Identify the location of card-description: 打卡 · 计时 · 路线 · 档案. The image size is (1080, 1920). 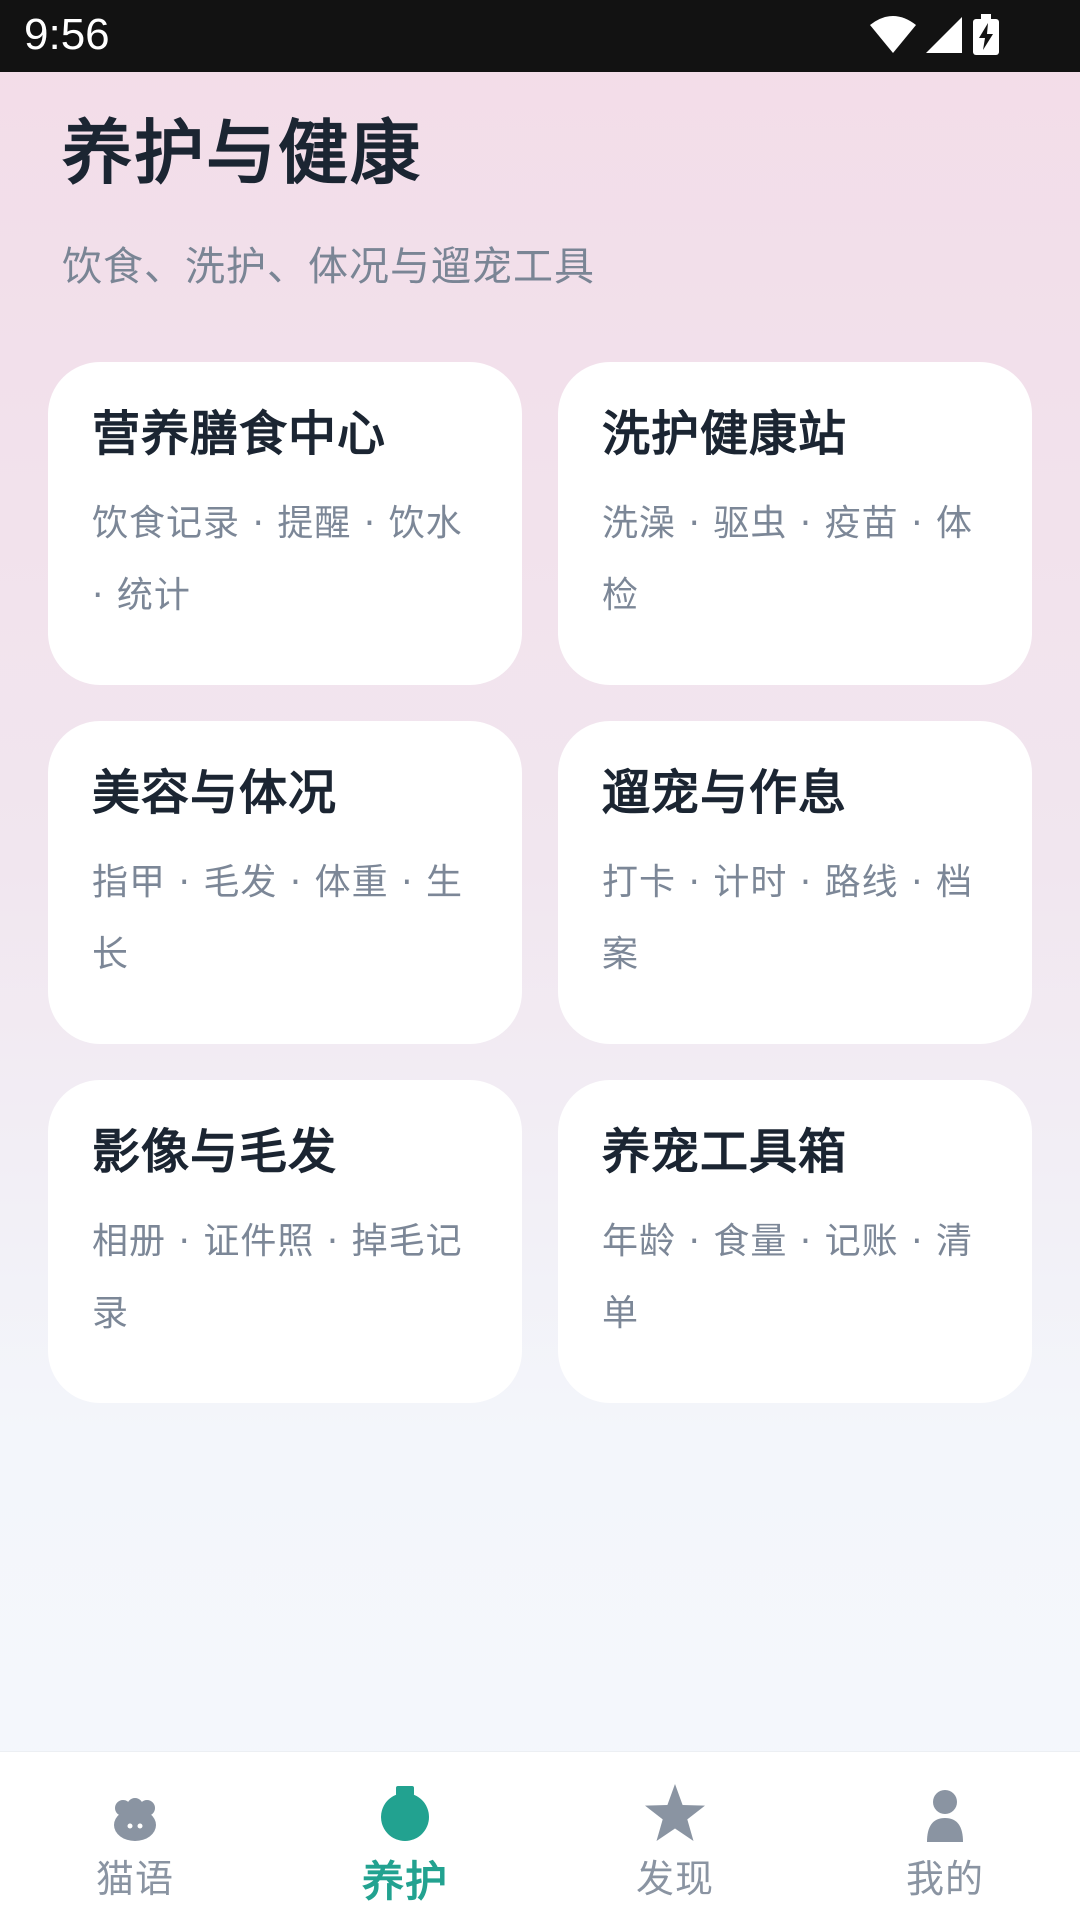
(787, 918).